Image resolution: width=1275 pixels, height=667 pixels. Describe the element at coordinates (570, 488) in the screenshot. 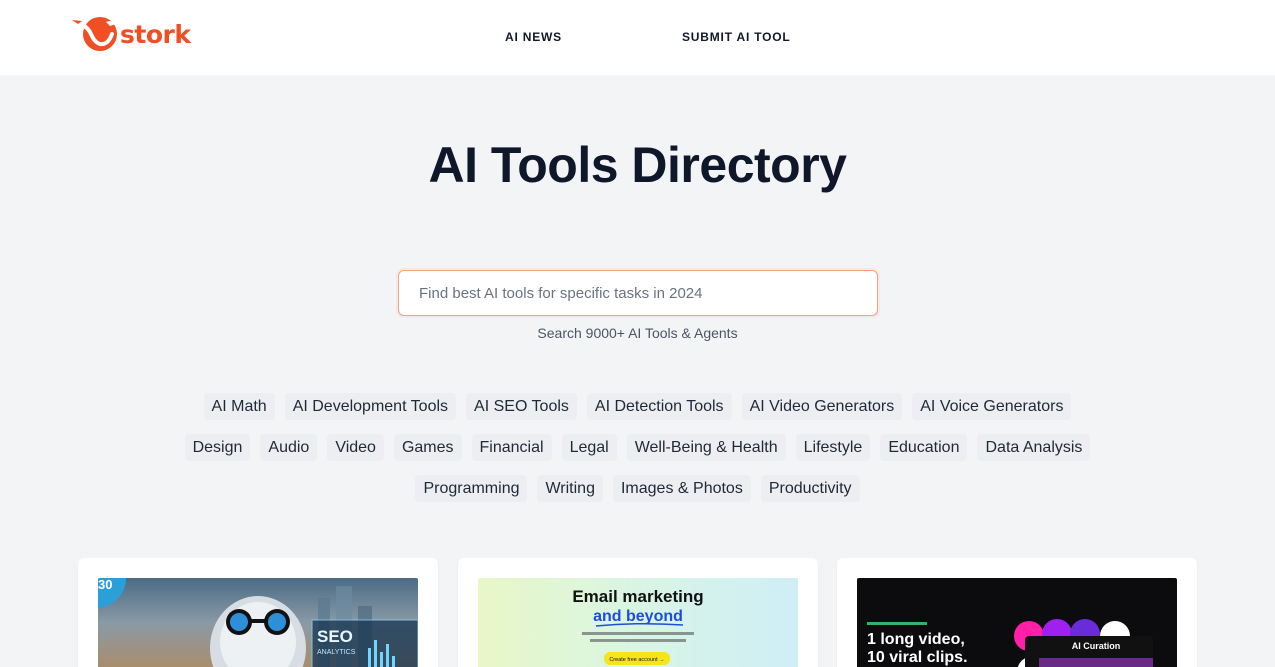

I see `tag-writing: Writing` at that location.